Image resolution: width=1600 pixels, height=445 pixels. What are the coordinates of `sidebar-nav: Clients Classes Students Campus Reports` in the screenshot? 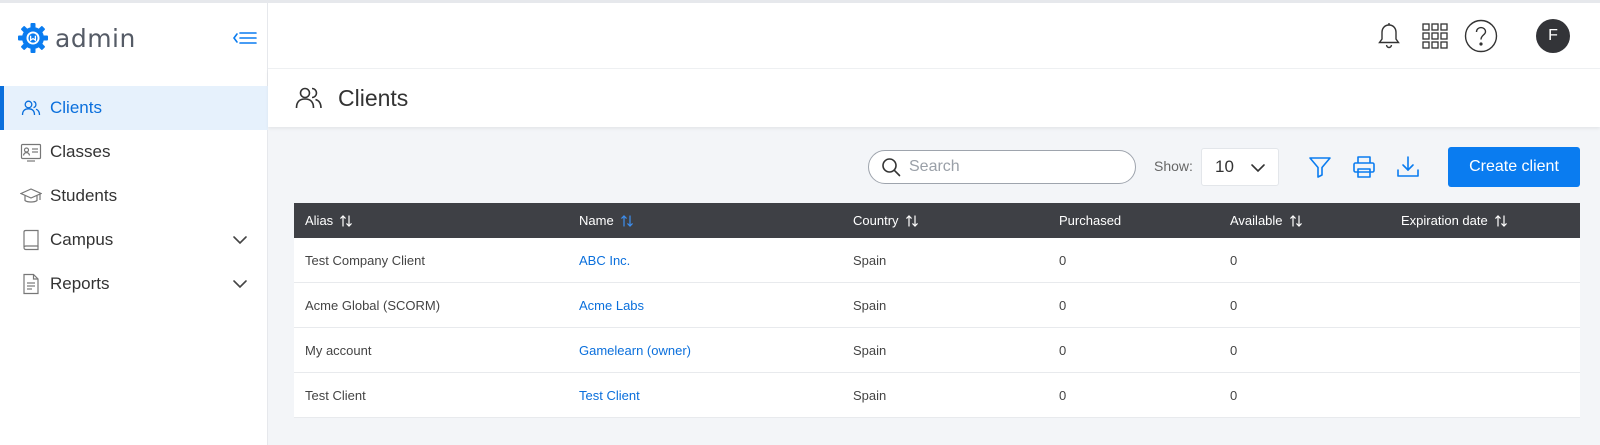 It's located at (134, 196).